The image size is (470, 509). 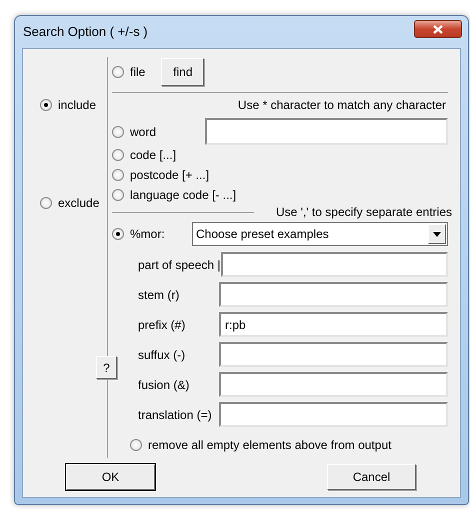 What do you see at coordinates (437, 234) in the screenshot?
I see `caret-icon` at bounding box center [437, 234].